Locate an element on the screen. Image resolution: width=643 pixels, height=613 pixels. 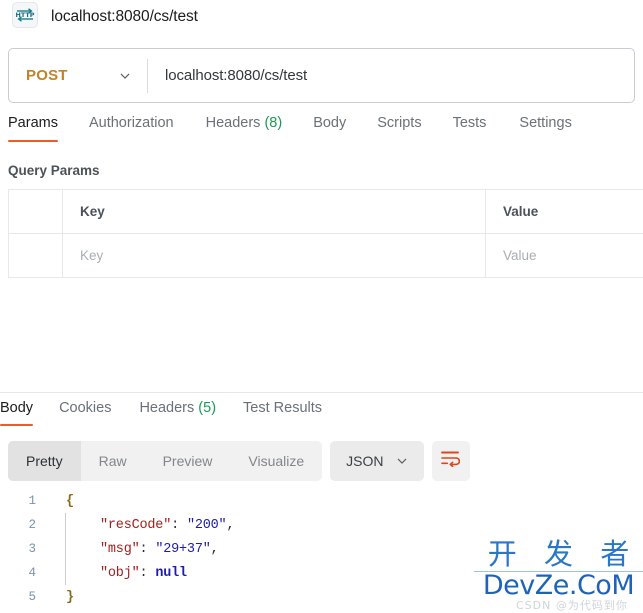
column-header-key: Key is located at coordinates (274, 211).